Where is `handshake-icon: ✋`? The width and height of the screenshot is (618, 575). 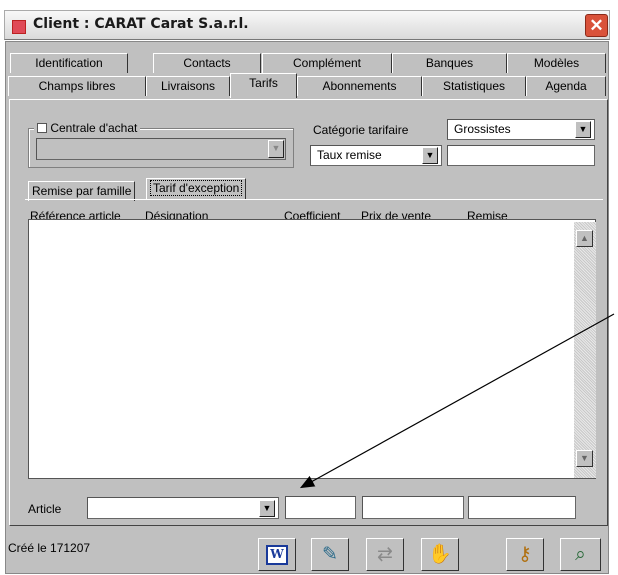
handshake-icon: ✋ is located at coordinates (440, 554).